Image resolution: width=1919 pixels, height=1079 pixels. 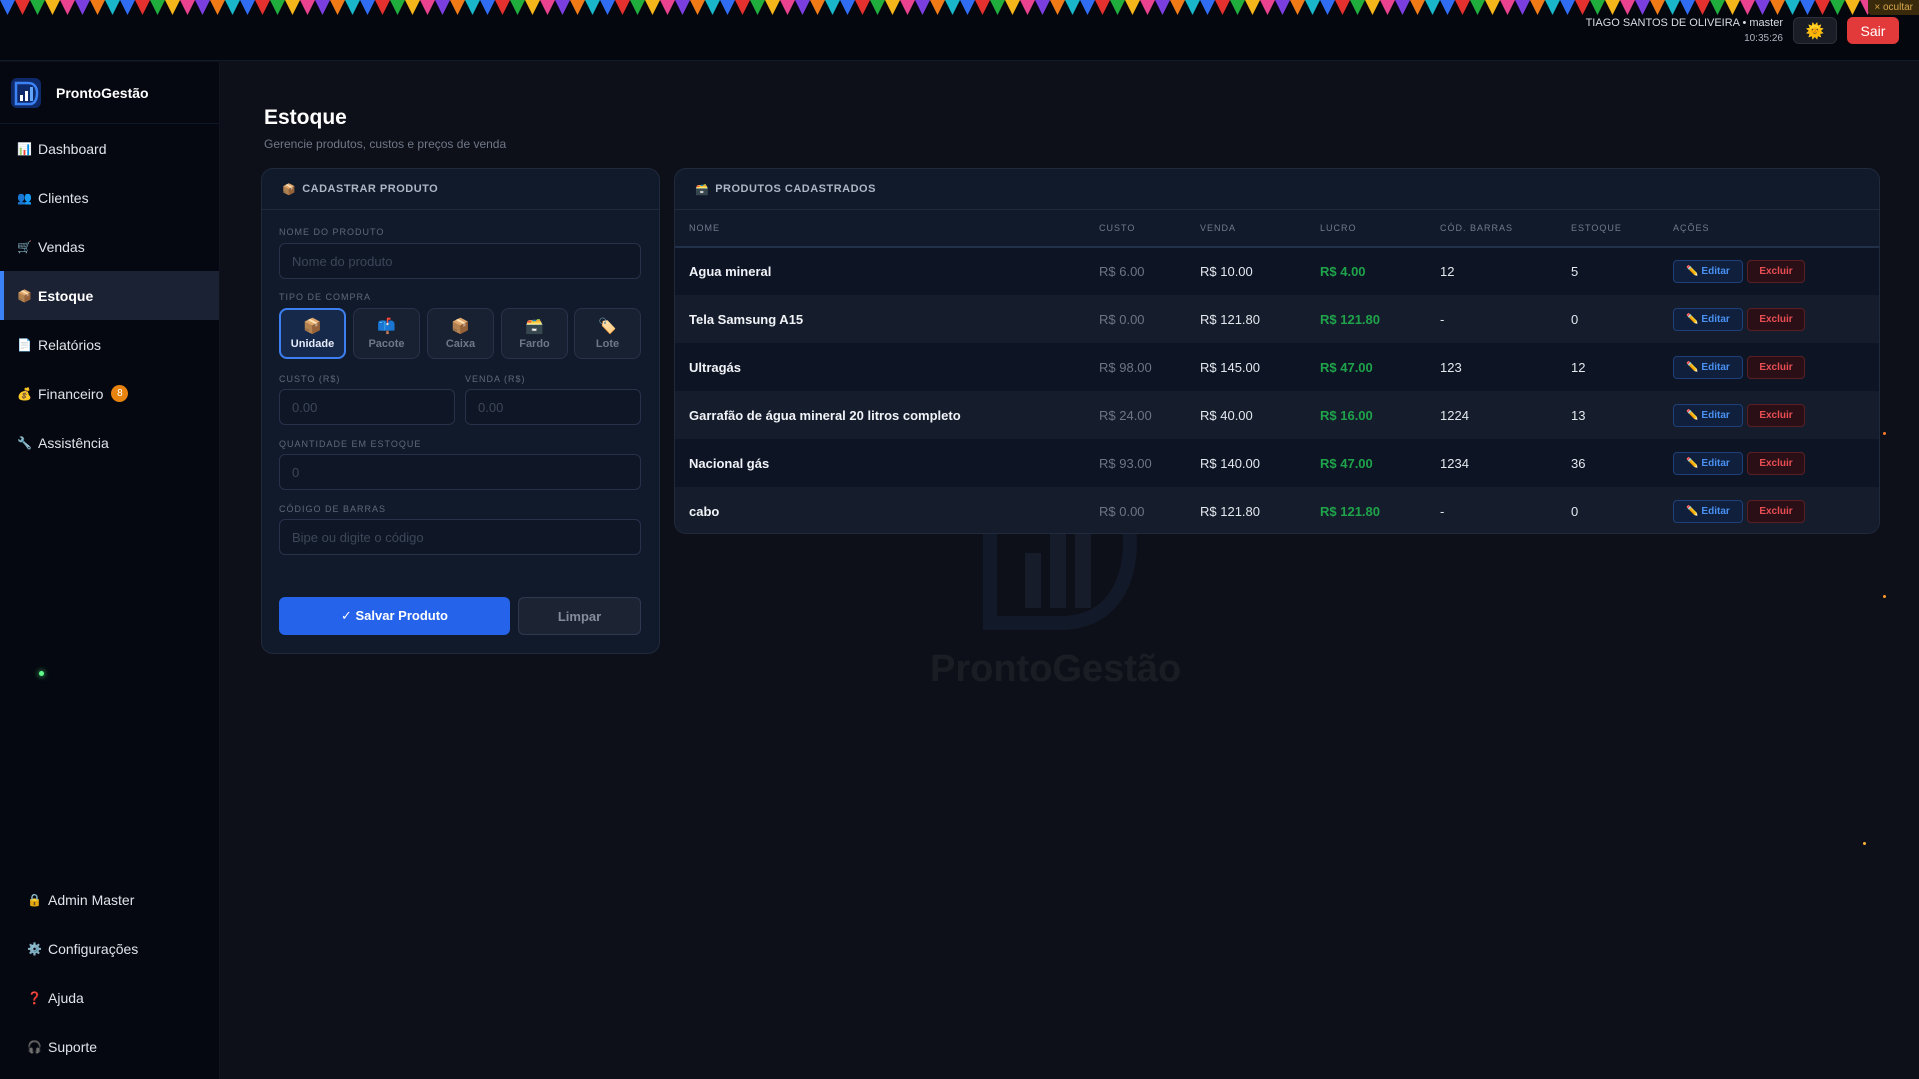 I want to click on column-header: CUSTO, so click(x=1149, y=229).